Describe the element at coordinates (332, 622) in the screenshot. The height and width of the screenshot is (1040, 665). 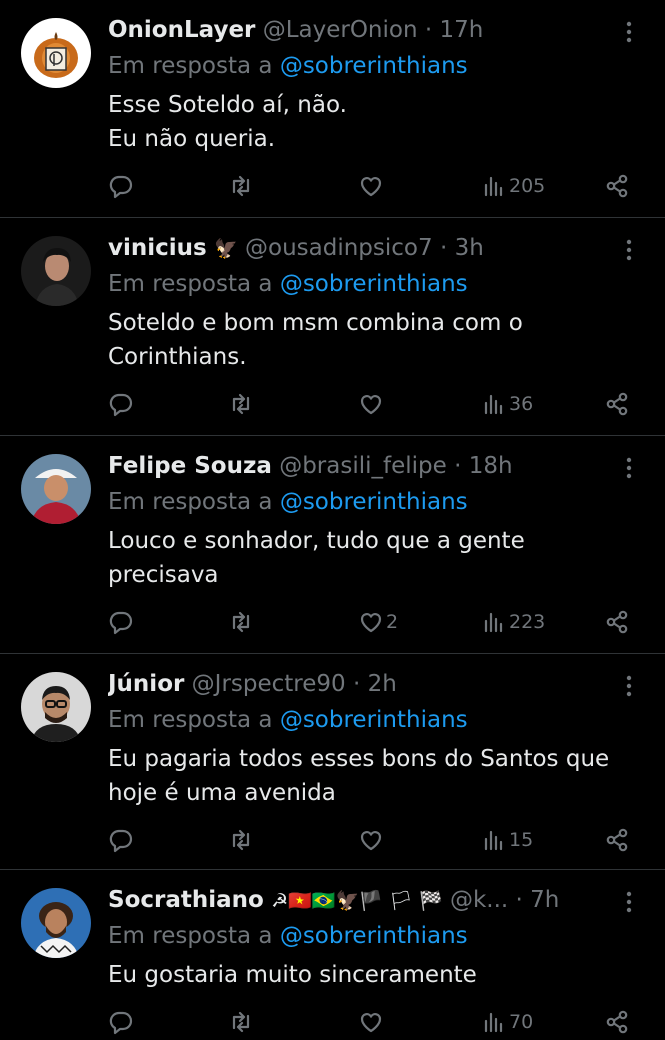
I see `tweet-actions: 2 223` at that location.